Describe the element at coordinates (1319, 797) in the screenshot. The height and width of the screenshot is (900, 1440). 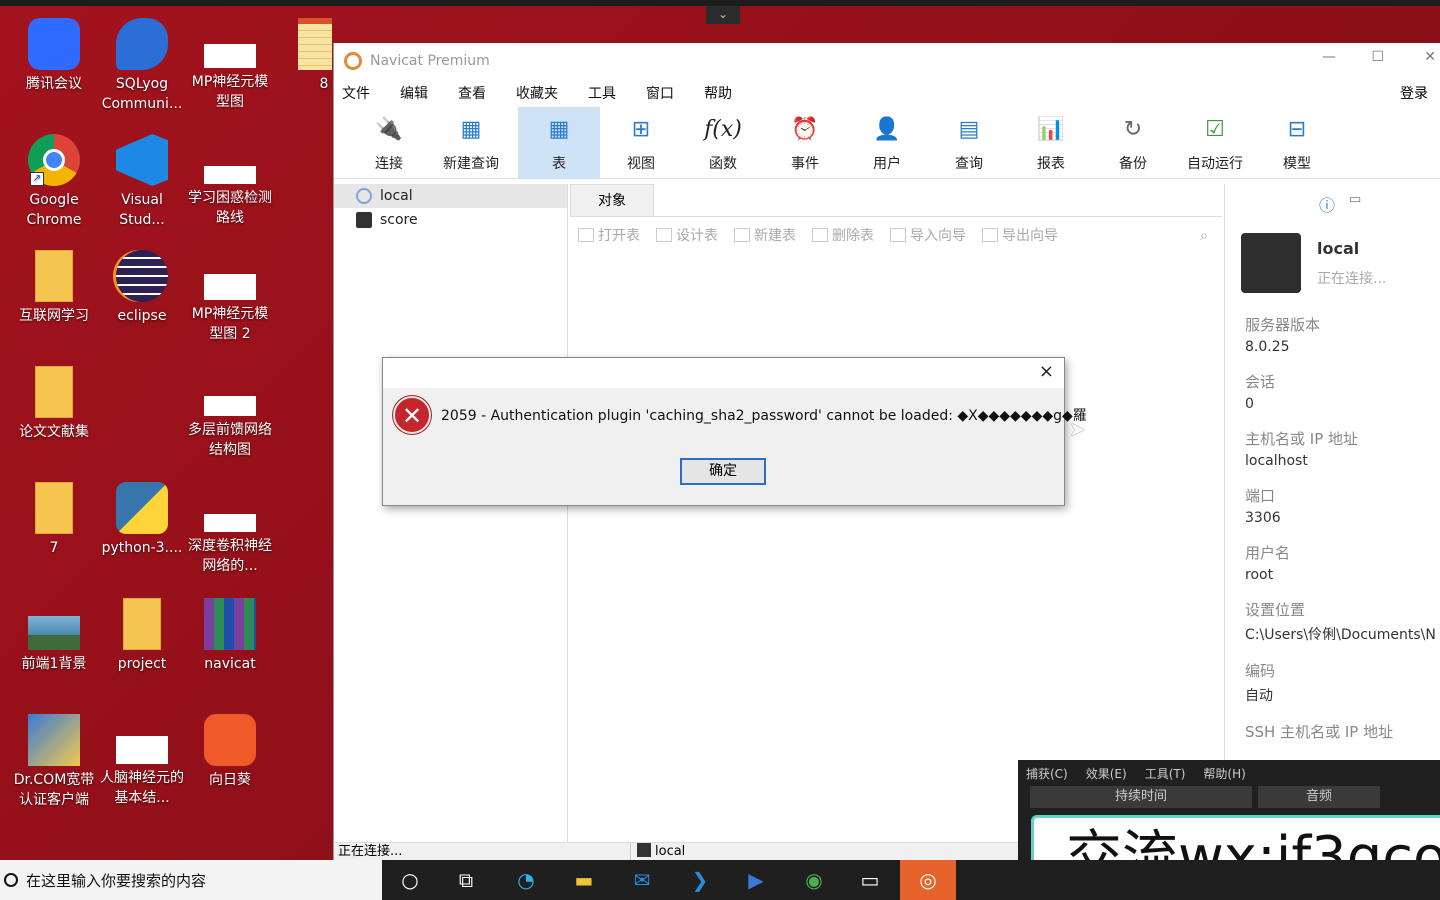
I see `recorder-audio-column: 音频` at that location.